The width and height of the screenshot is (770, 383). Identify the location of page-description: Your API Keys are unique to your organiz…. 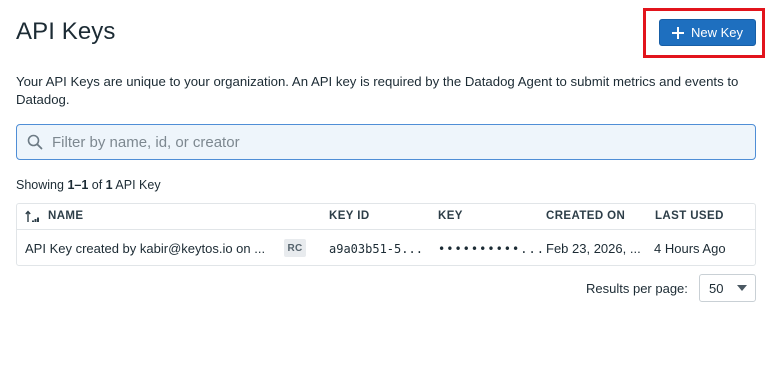
(377, 90).